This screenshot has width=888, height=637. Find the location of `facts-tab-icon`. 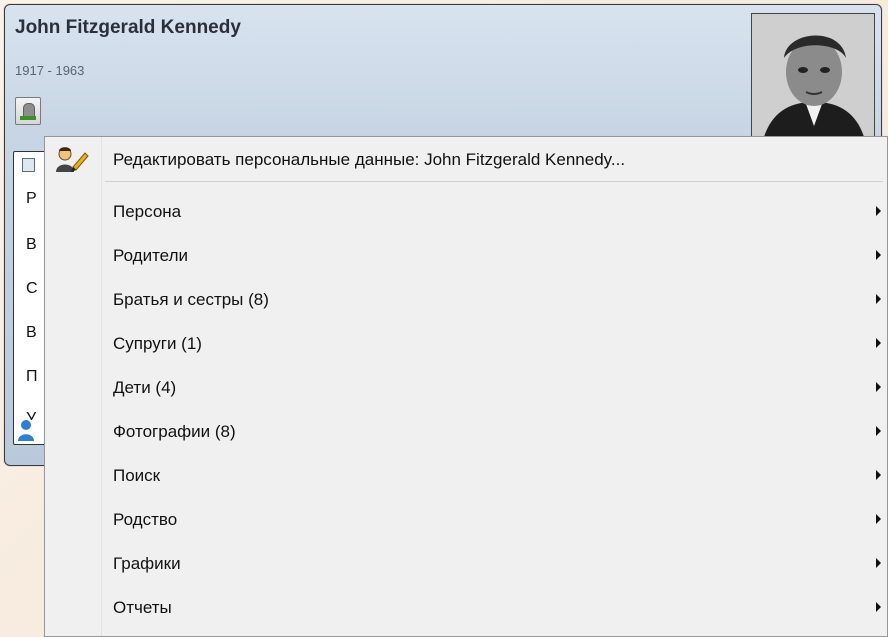

facts-tab-icon is located at coordinates (28, 165).